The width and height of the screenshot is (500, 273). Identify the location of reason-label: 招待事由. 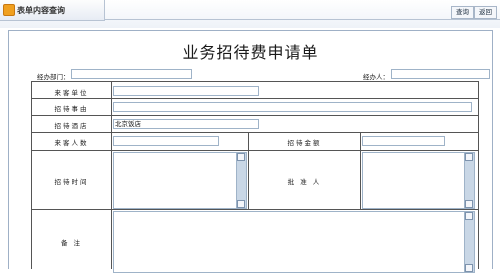
(71, 109).